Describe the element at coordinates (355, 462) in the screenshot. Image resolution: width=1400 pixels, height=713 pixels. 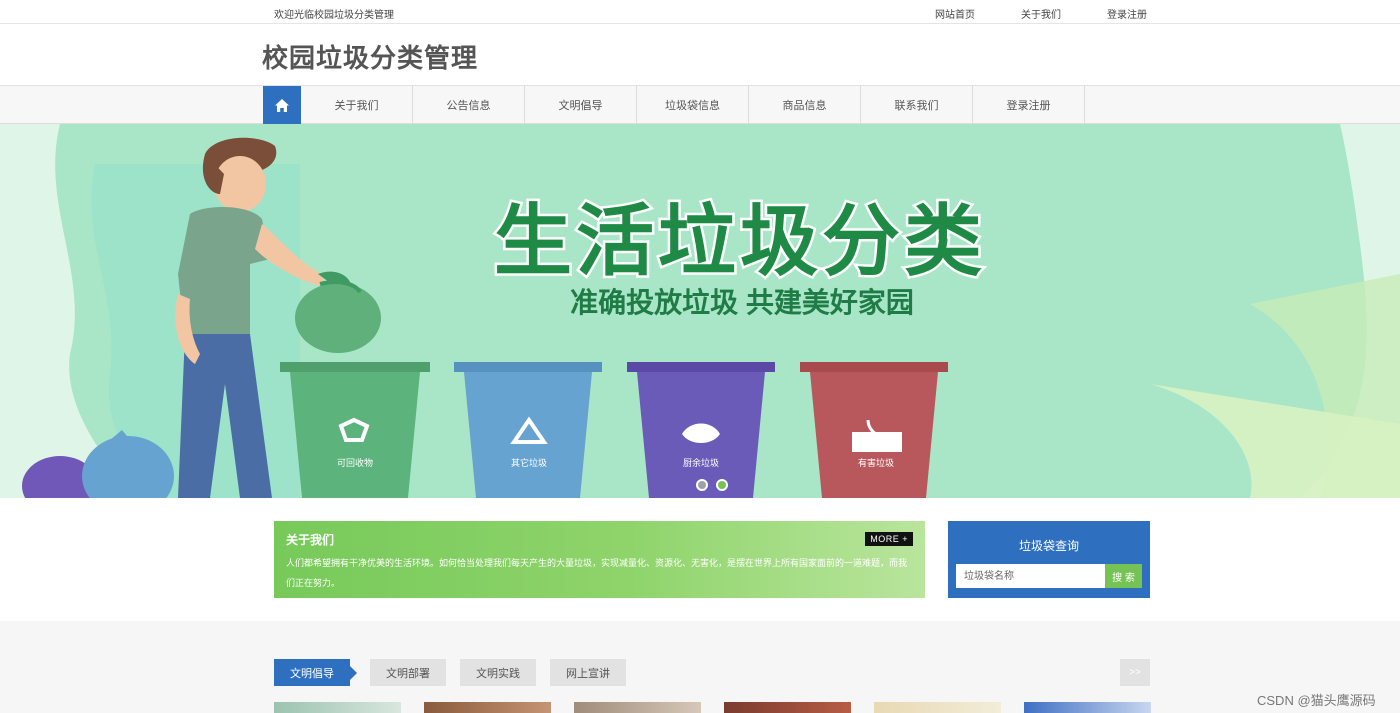
I see `bin-label-recyclable: 可回收物` at that location.